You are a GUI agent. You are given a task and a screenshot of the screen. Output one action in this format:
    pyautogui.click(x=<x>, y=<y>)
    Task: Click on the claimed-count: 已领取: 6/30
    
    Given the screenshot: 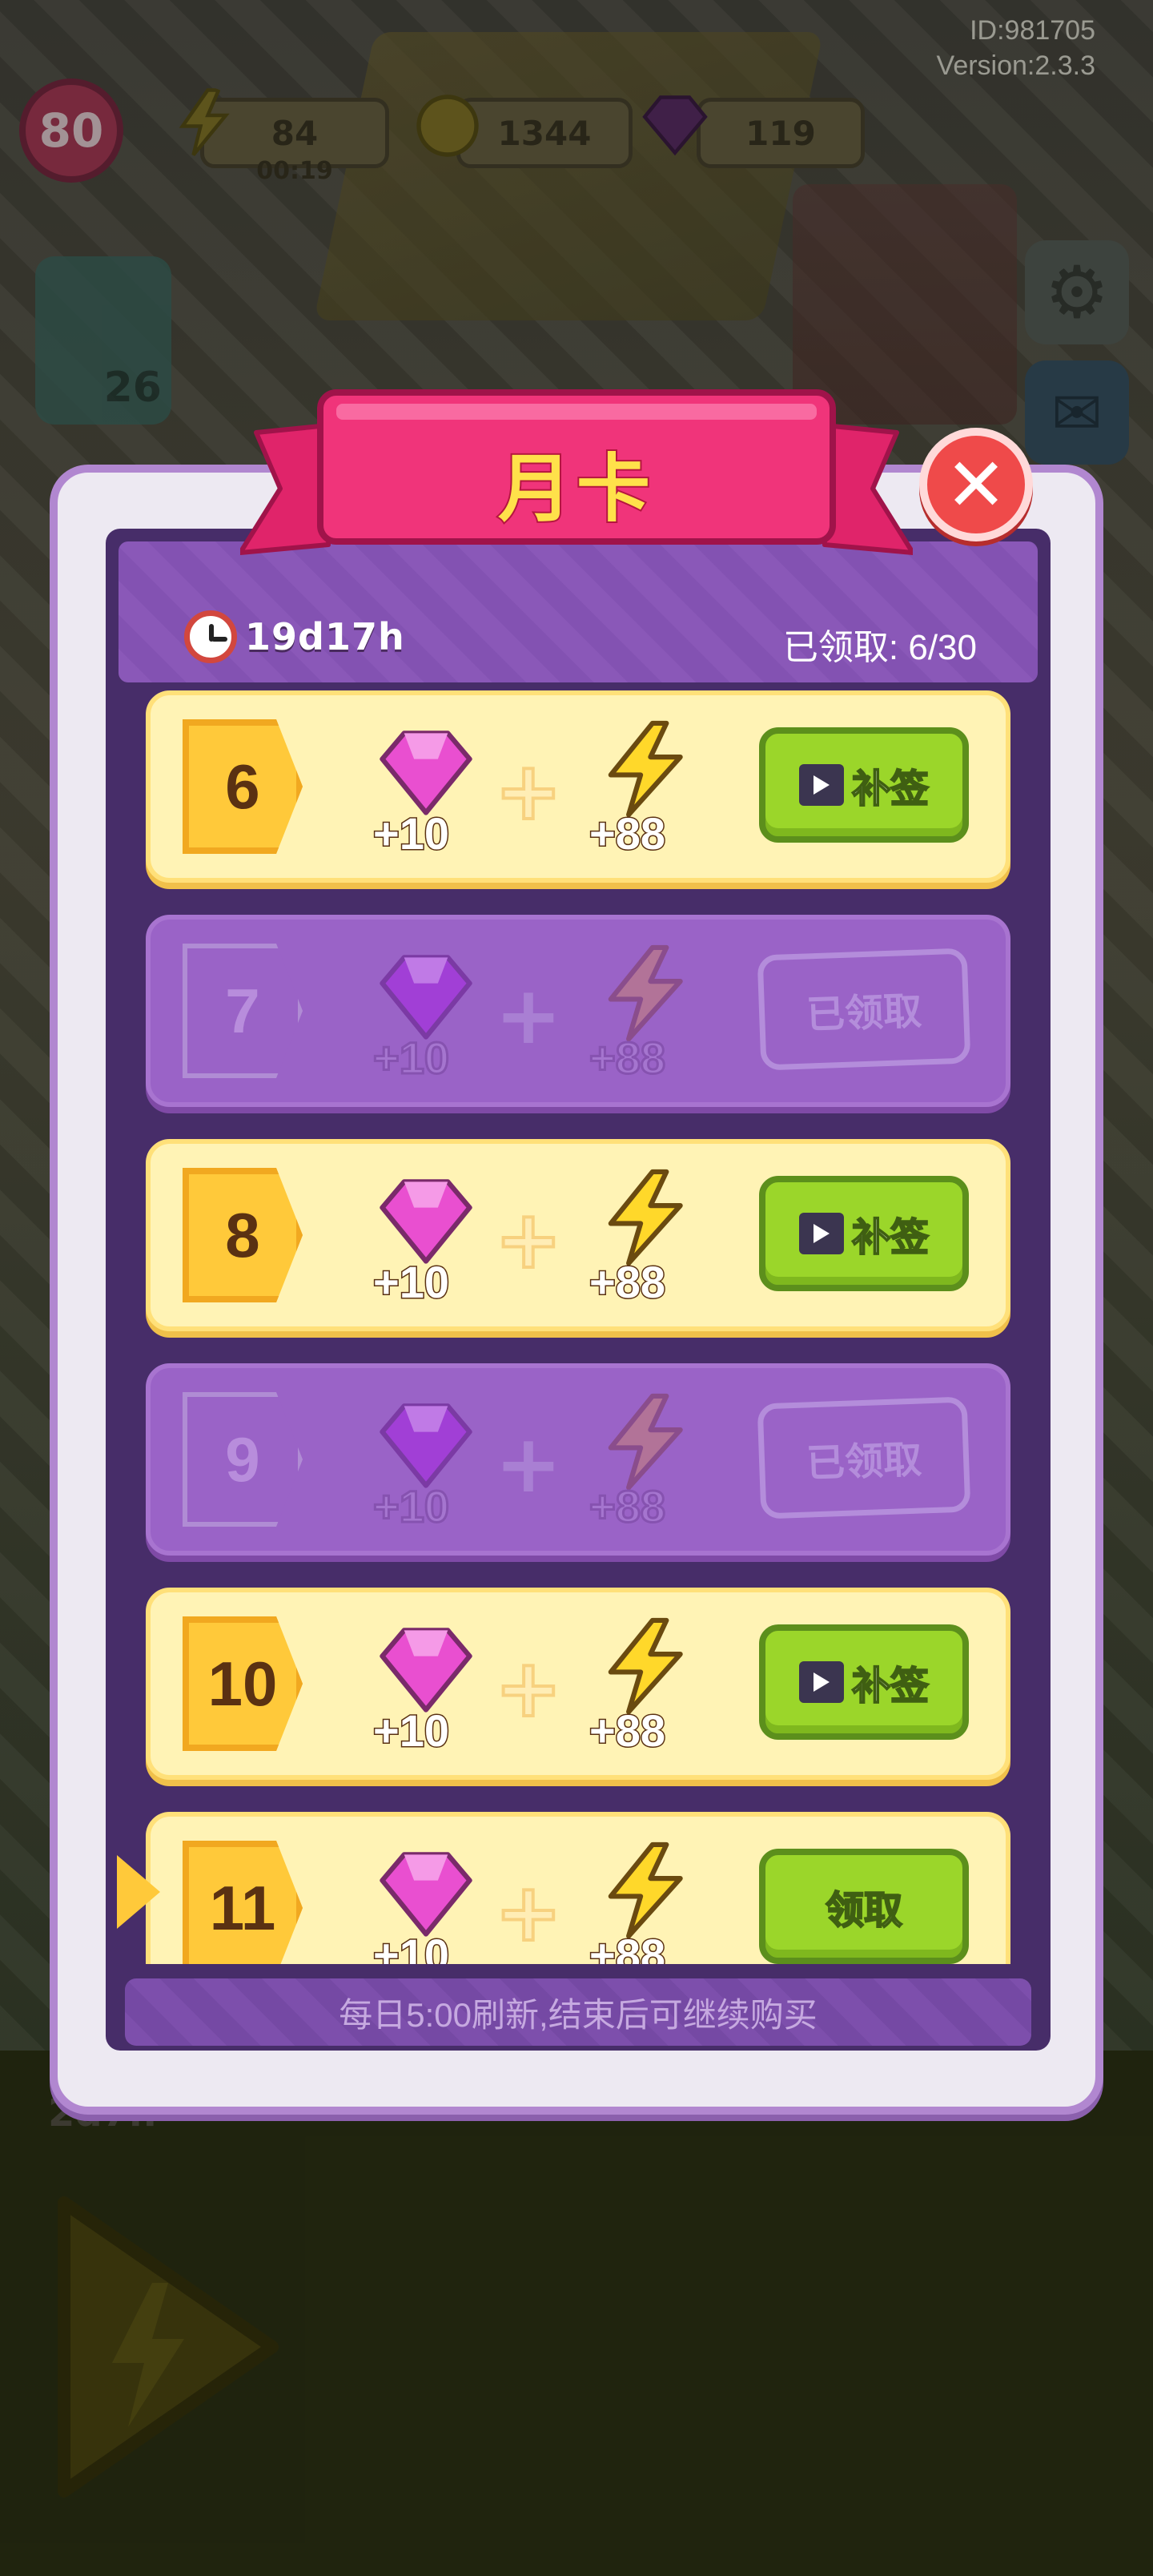 What is the action you would take?
    pyautogui.click(x=880, y=648)
    